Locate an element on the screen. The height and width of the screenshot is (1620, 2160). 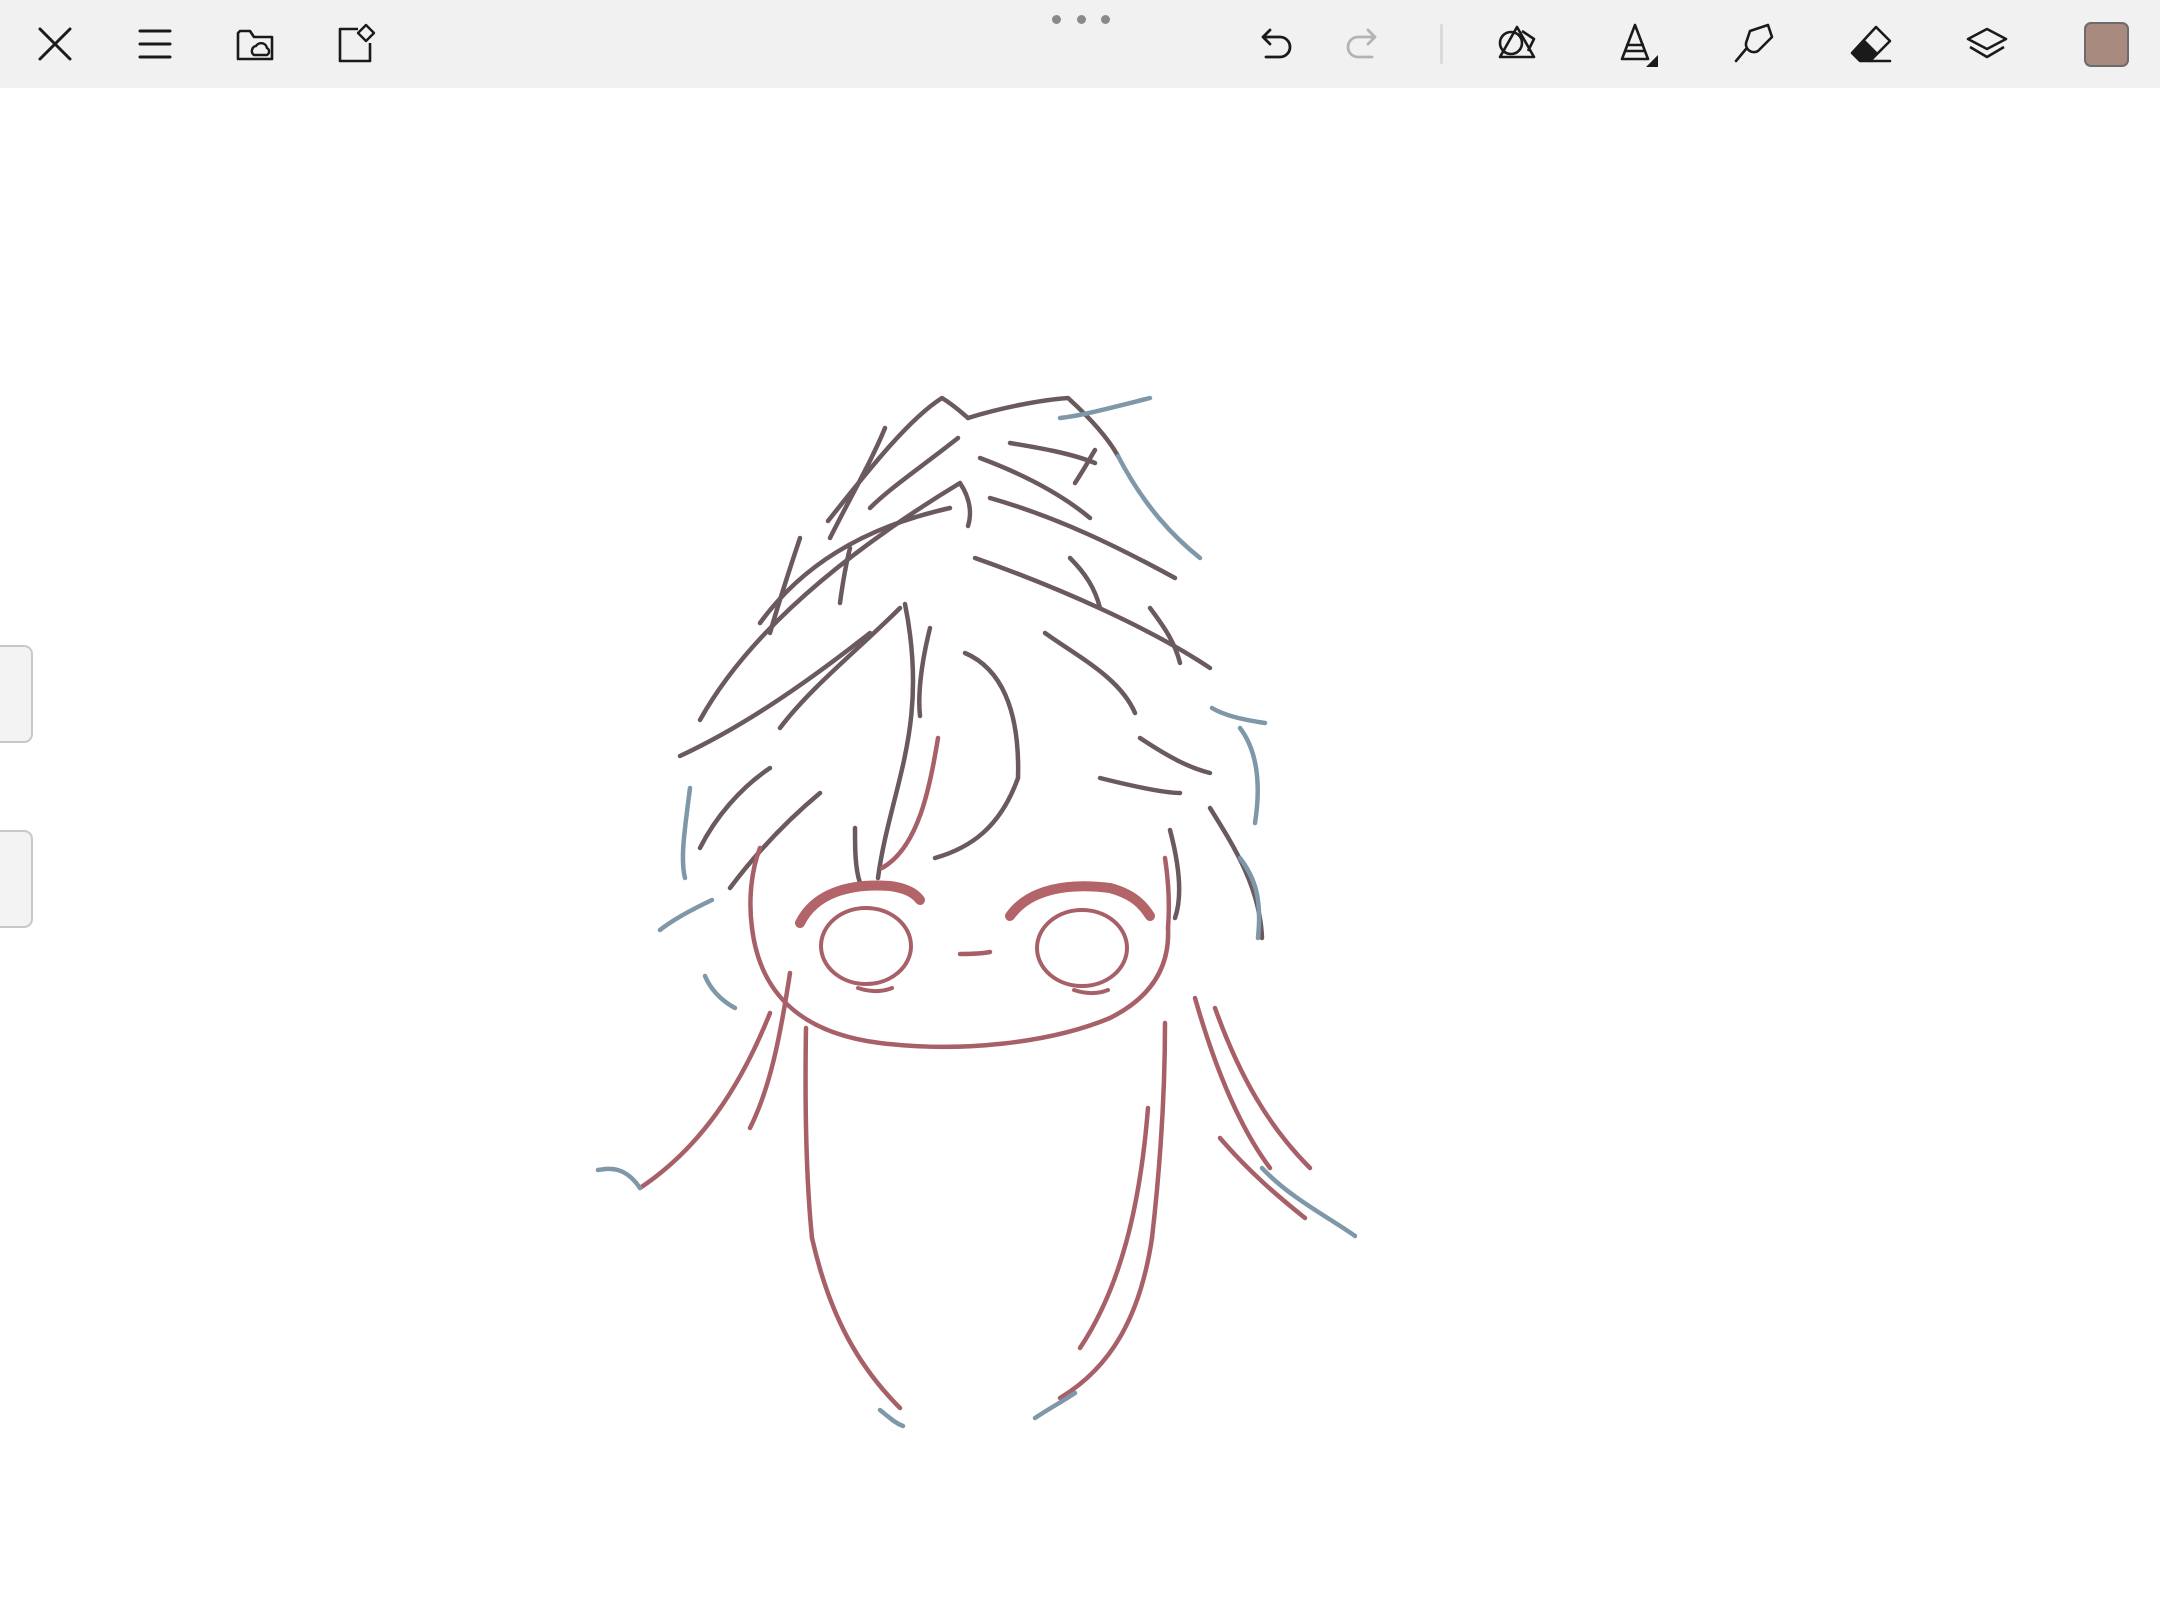
redo-button is located at coordinates (1363, 44).